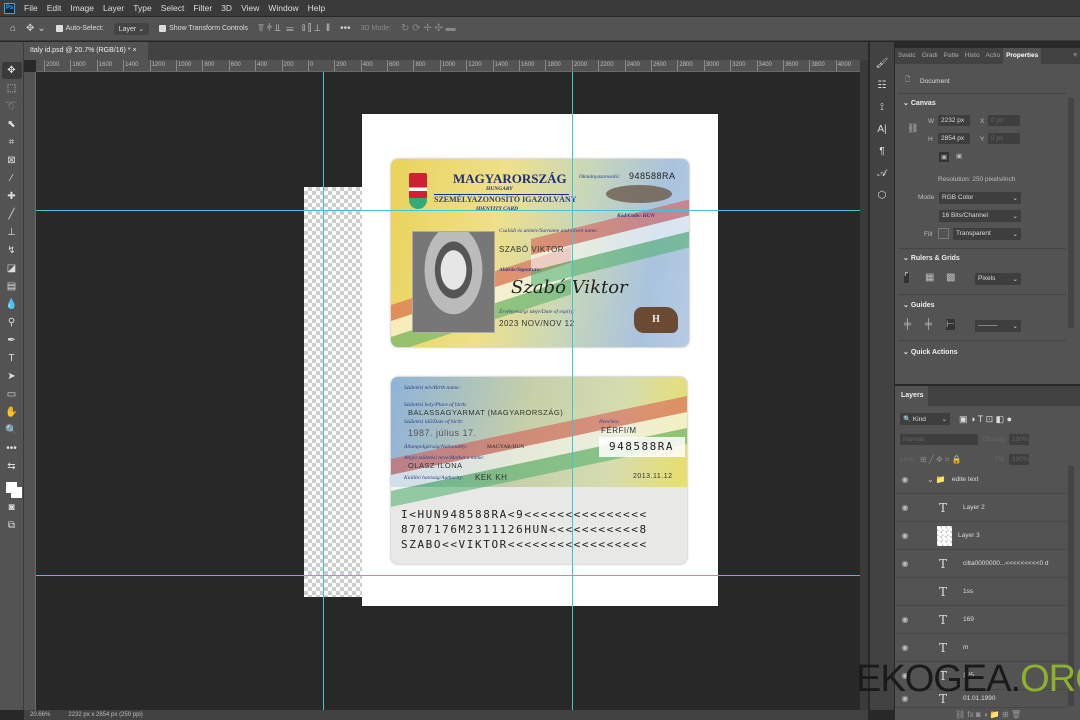 The width and height of the screenshot is (1080, 720). What do you see at coordinates (981, 480) in the screenshot?
I see `layer-group-row: ◉ ⌄ 📁 edite text` at bounding box center [981, 480].